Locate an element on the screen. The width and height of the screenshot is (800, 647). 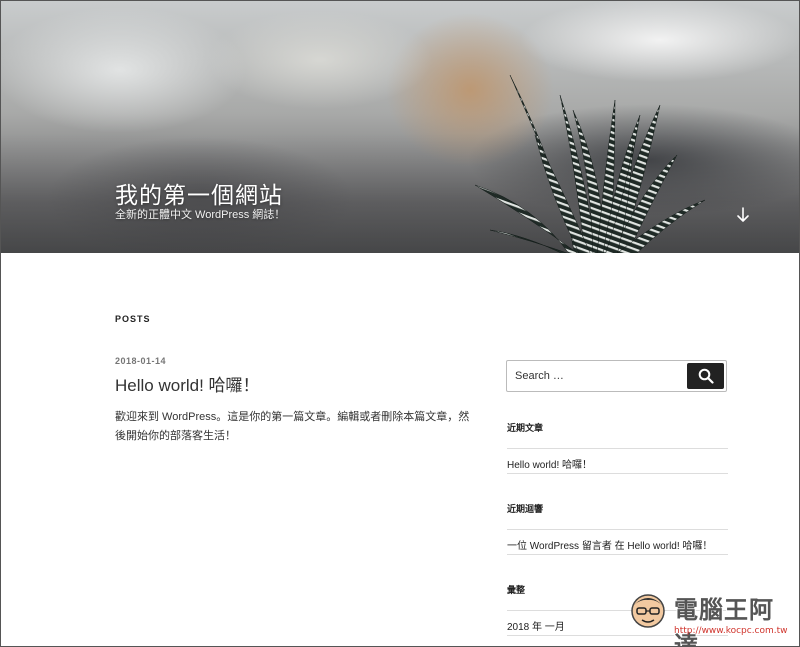
site-description: 全新的正體中文 WordPress 網誌！ is located at coordinates (200, 215).